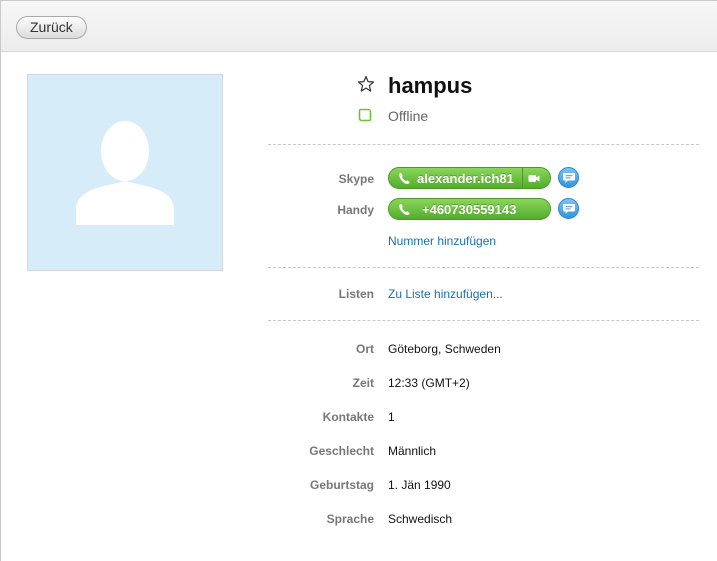 The height and width of the screenshot is (561, 717). What do you see at coordinates (51, 27) in the screenshot?
I see `back-button: Zurück` at bounding box center [51, 27].